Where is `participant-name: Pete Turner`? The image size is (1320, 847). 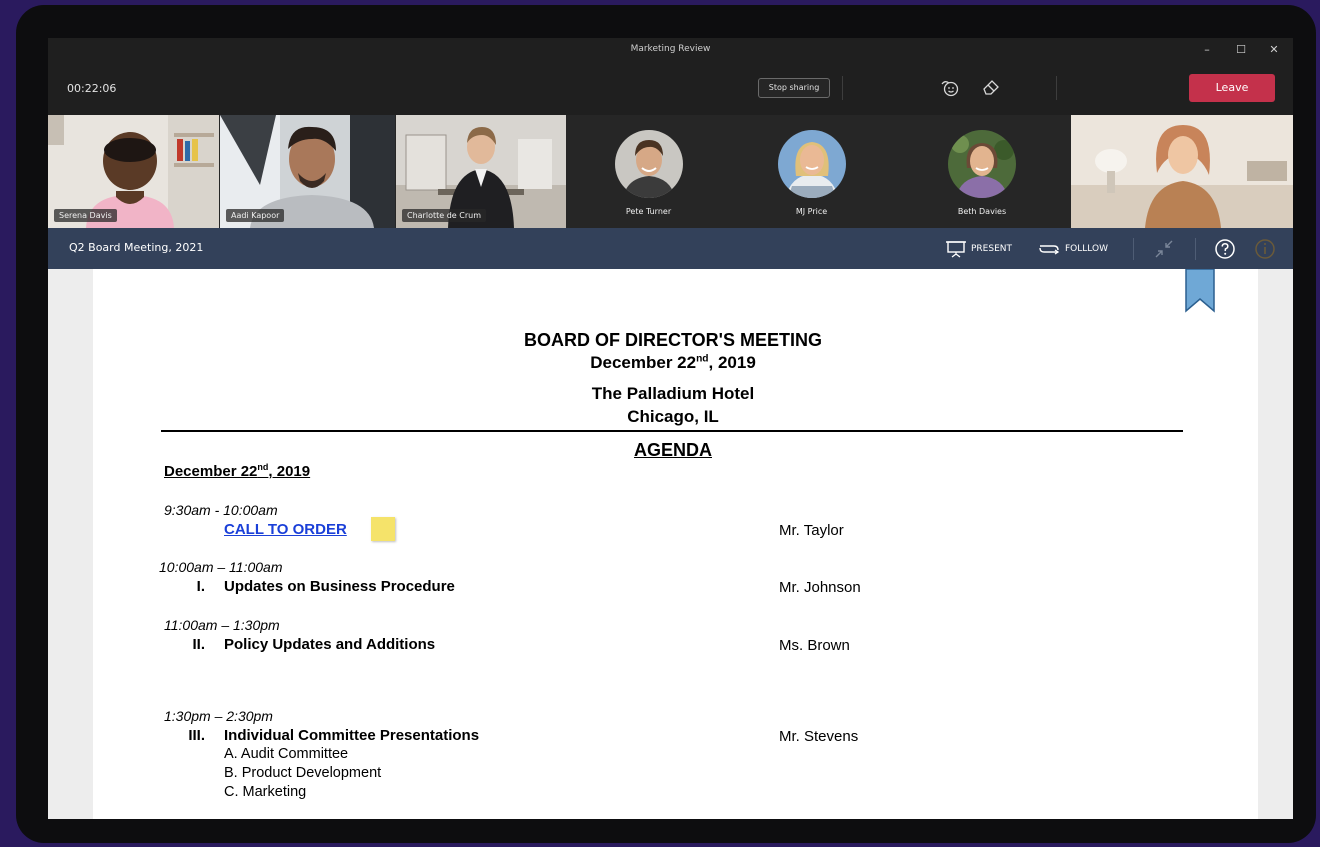
participant-name: Pete Turner is located at coordinates (648, 211).